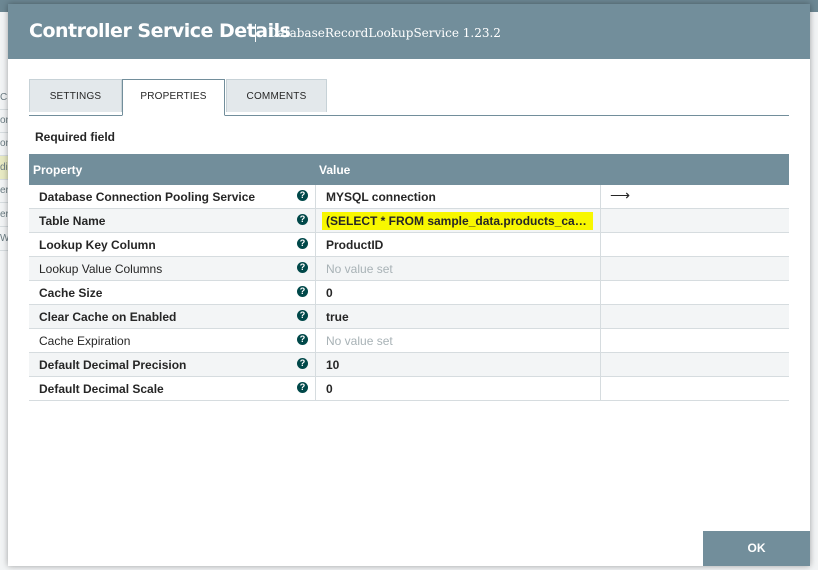  Describe the element at coordinates (756, 548) in the screenshot. I see `ok-button: OK` at that location.